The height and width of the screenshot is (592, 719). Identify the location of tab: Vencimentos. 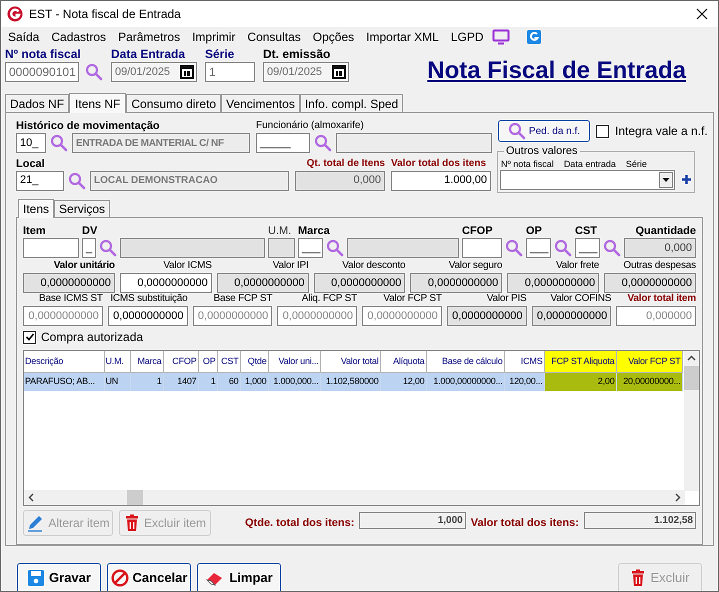
(260, 103).